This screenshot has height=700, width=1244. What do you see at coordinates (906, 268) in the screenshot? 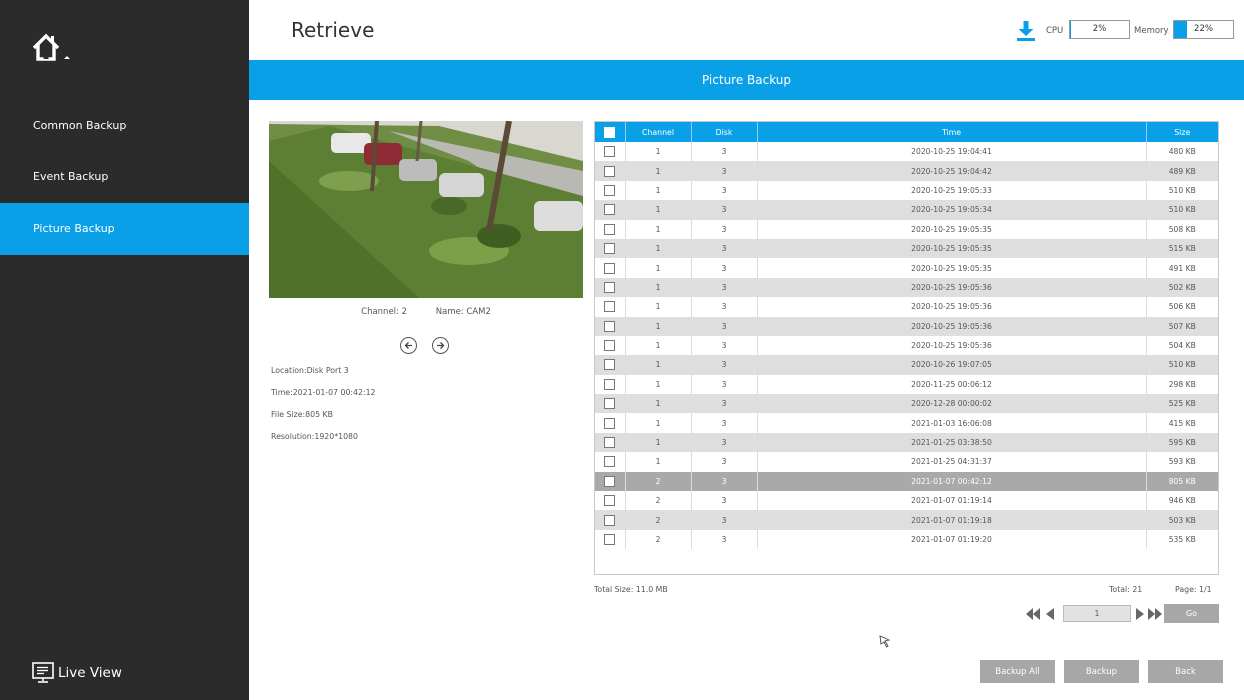
I see `table-row: 1 3 2020-10-25 19:05:35 491 KB` at bounding box center [906, 268].